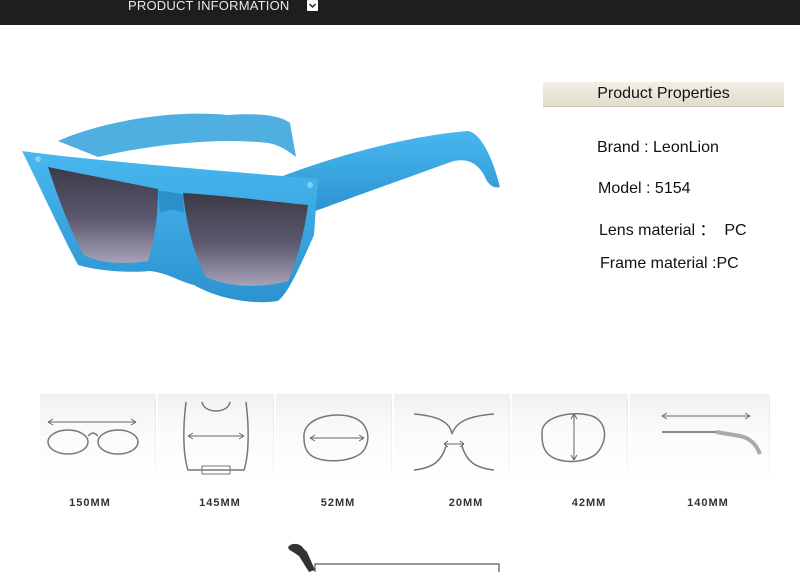  I want to click on dimension-label-bridge-width: 20MM, so click(466, 503).